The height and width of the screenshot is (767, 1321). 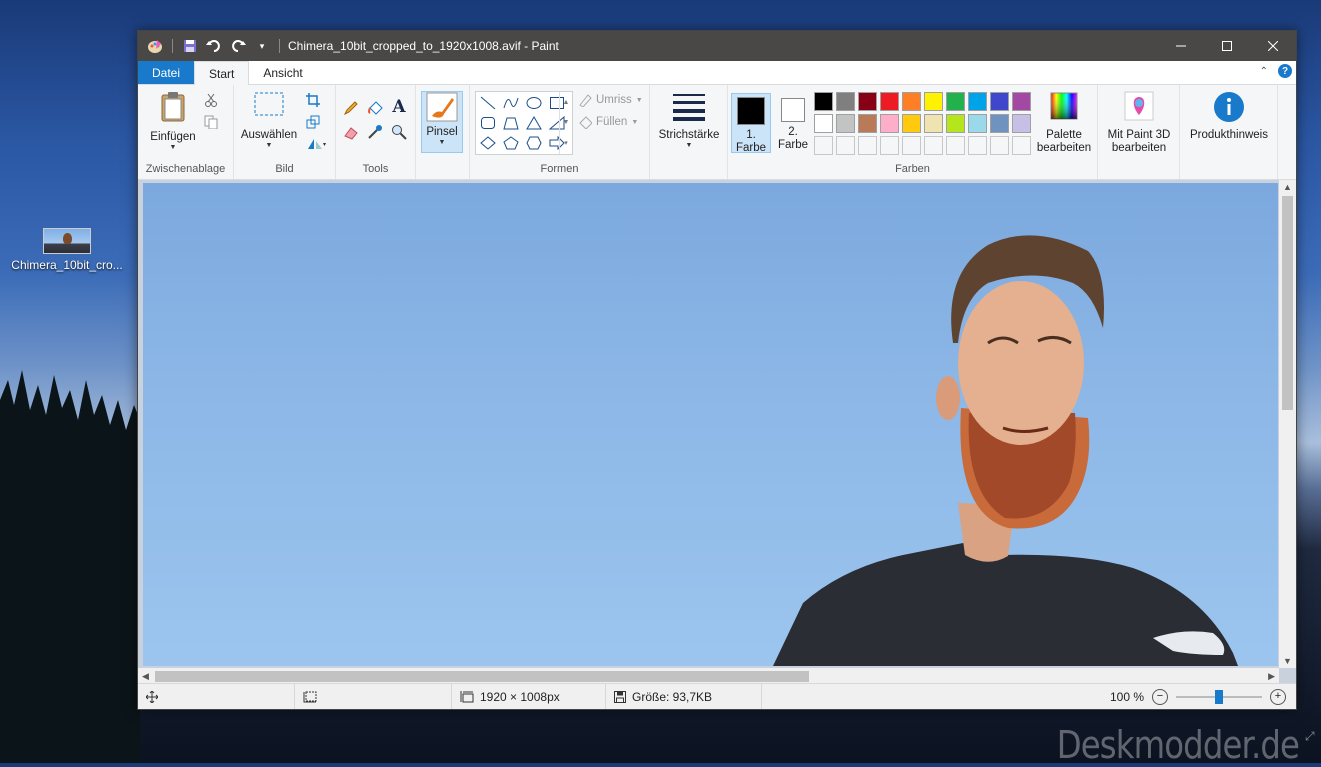 I want to click on help-icon: ?, so click(x=1285, y=71).